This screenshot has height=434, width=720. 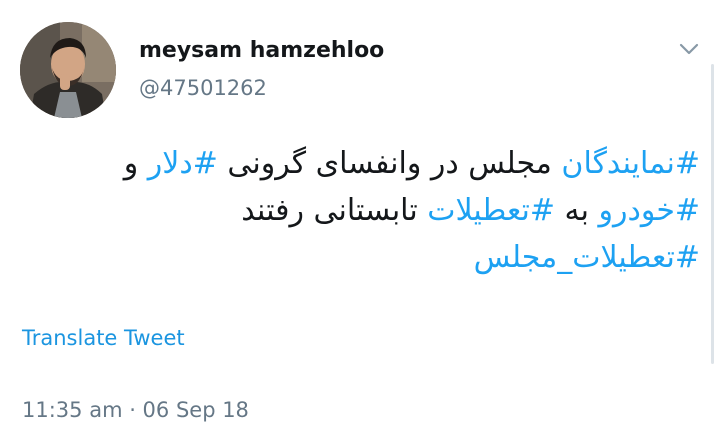 What do you see at coordinates (183, 163) in the screenshot?
I see `hashtag-link: #دلار` at bounding box center [183, 163].